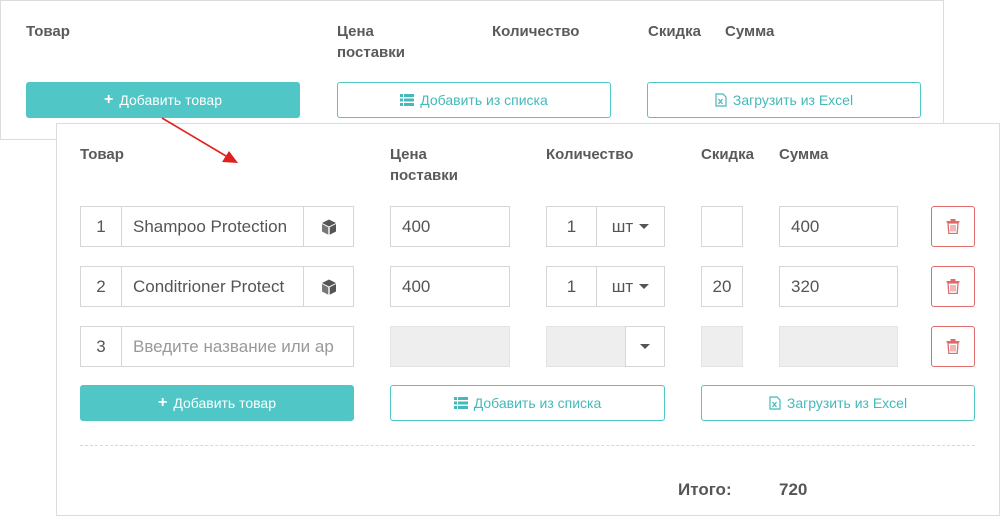 The image size is (1000, 516). Describe the element at coordinates (838, 346) in the screenshot. I see `sum-input` at that location.